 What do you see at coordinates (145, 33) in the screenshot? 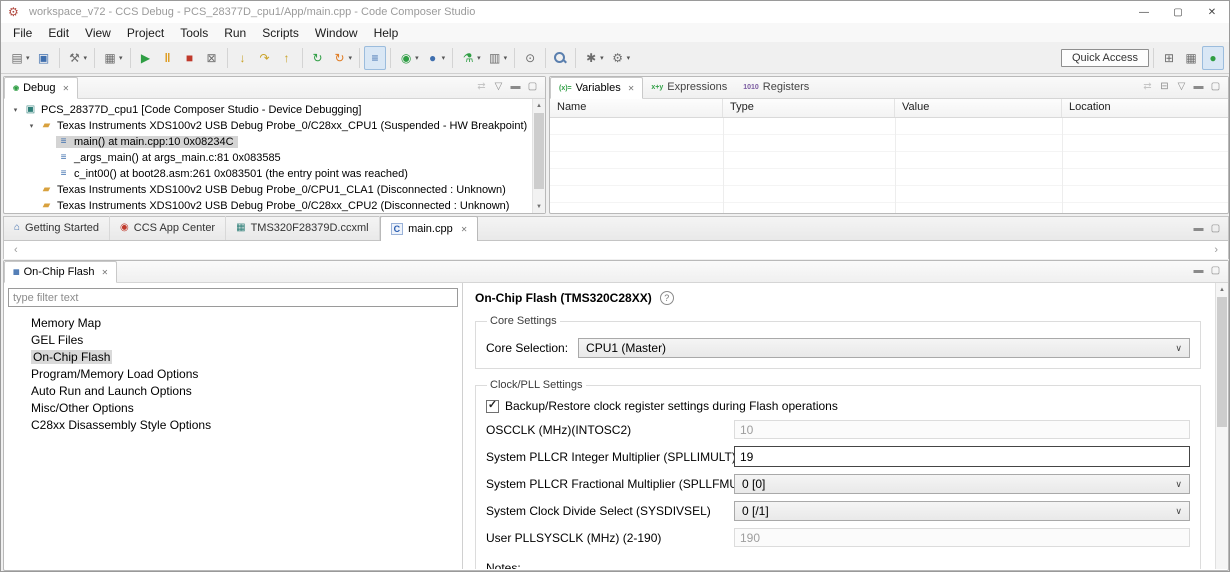
I see `menu-project: Project` at bounding box center [145, 33].